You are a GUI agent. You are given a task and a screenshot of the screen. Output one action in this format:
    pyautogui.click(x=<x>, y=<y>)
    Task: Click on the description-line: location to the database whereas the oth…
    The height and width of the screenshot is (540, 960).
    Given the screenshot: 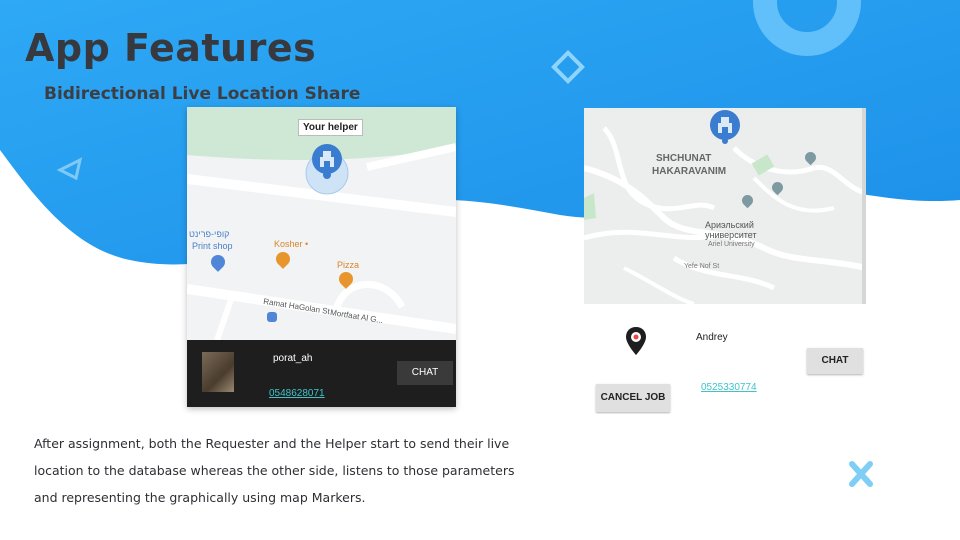 What is the action you would take?
    pyautogui.click(x=274, y=470)
    